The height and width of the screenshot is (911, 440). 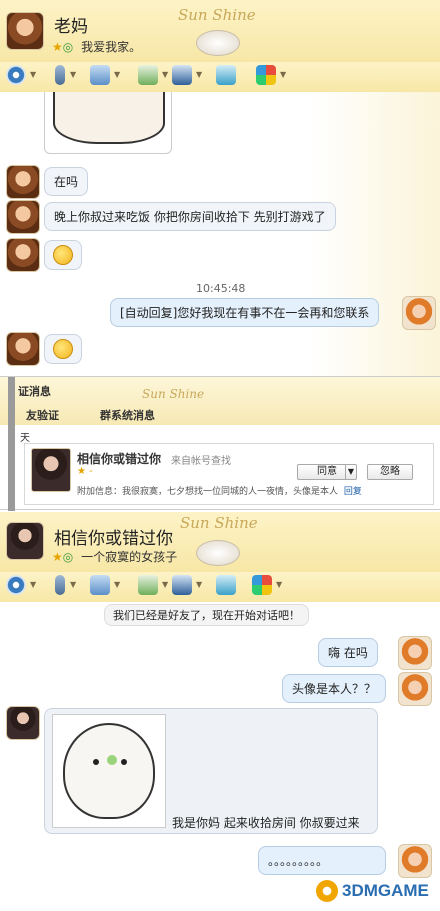 What do you see at coordinates (66, 181) in the screenshot?
I see `message-bubble: 在吗` at bounding box center [66, 181].